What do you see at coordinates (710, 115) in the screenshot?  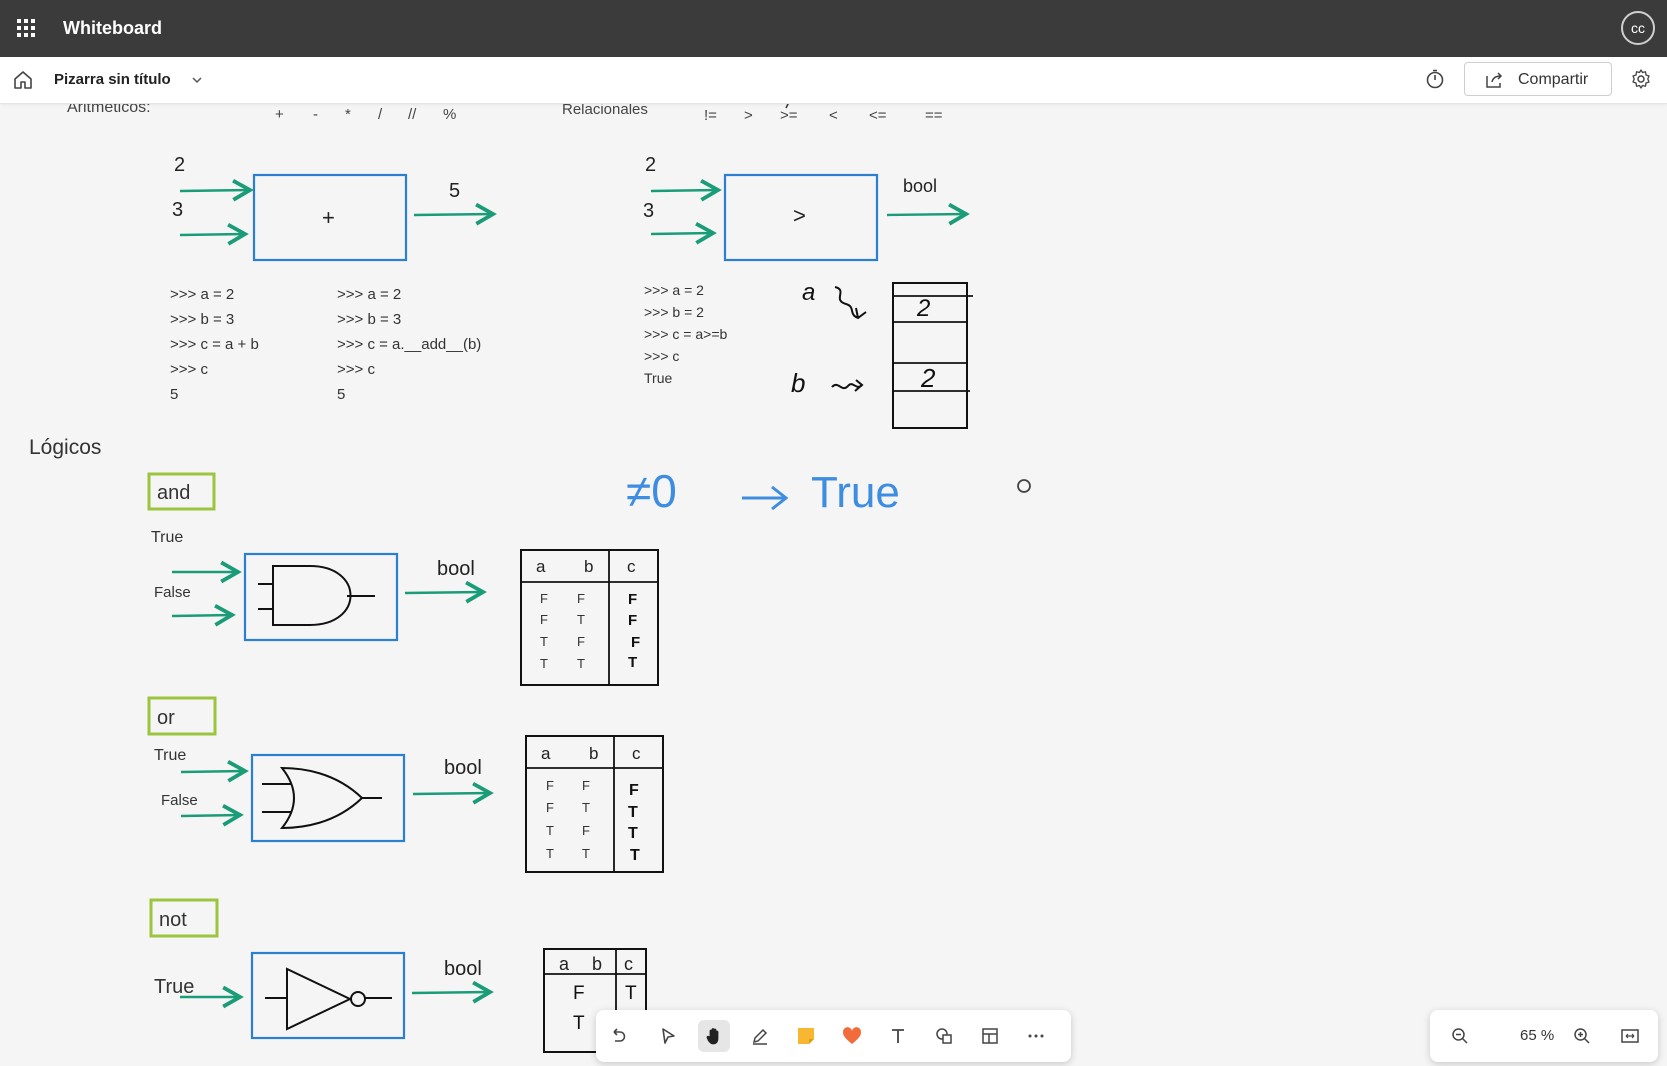 I see `rel-op: !=` at bounding box center [710, 115].